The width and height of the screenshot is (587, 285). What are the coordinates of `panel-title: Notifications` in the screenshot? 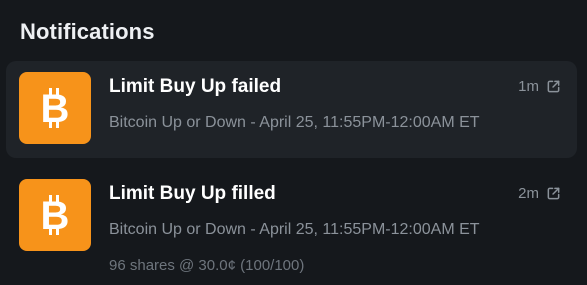 It's located at (87, 31).